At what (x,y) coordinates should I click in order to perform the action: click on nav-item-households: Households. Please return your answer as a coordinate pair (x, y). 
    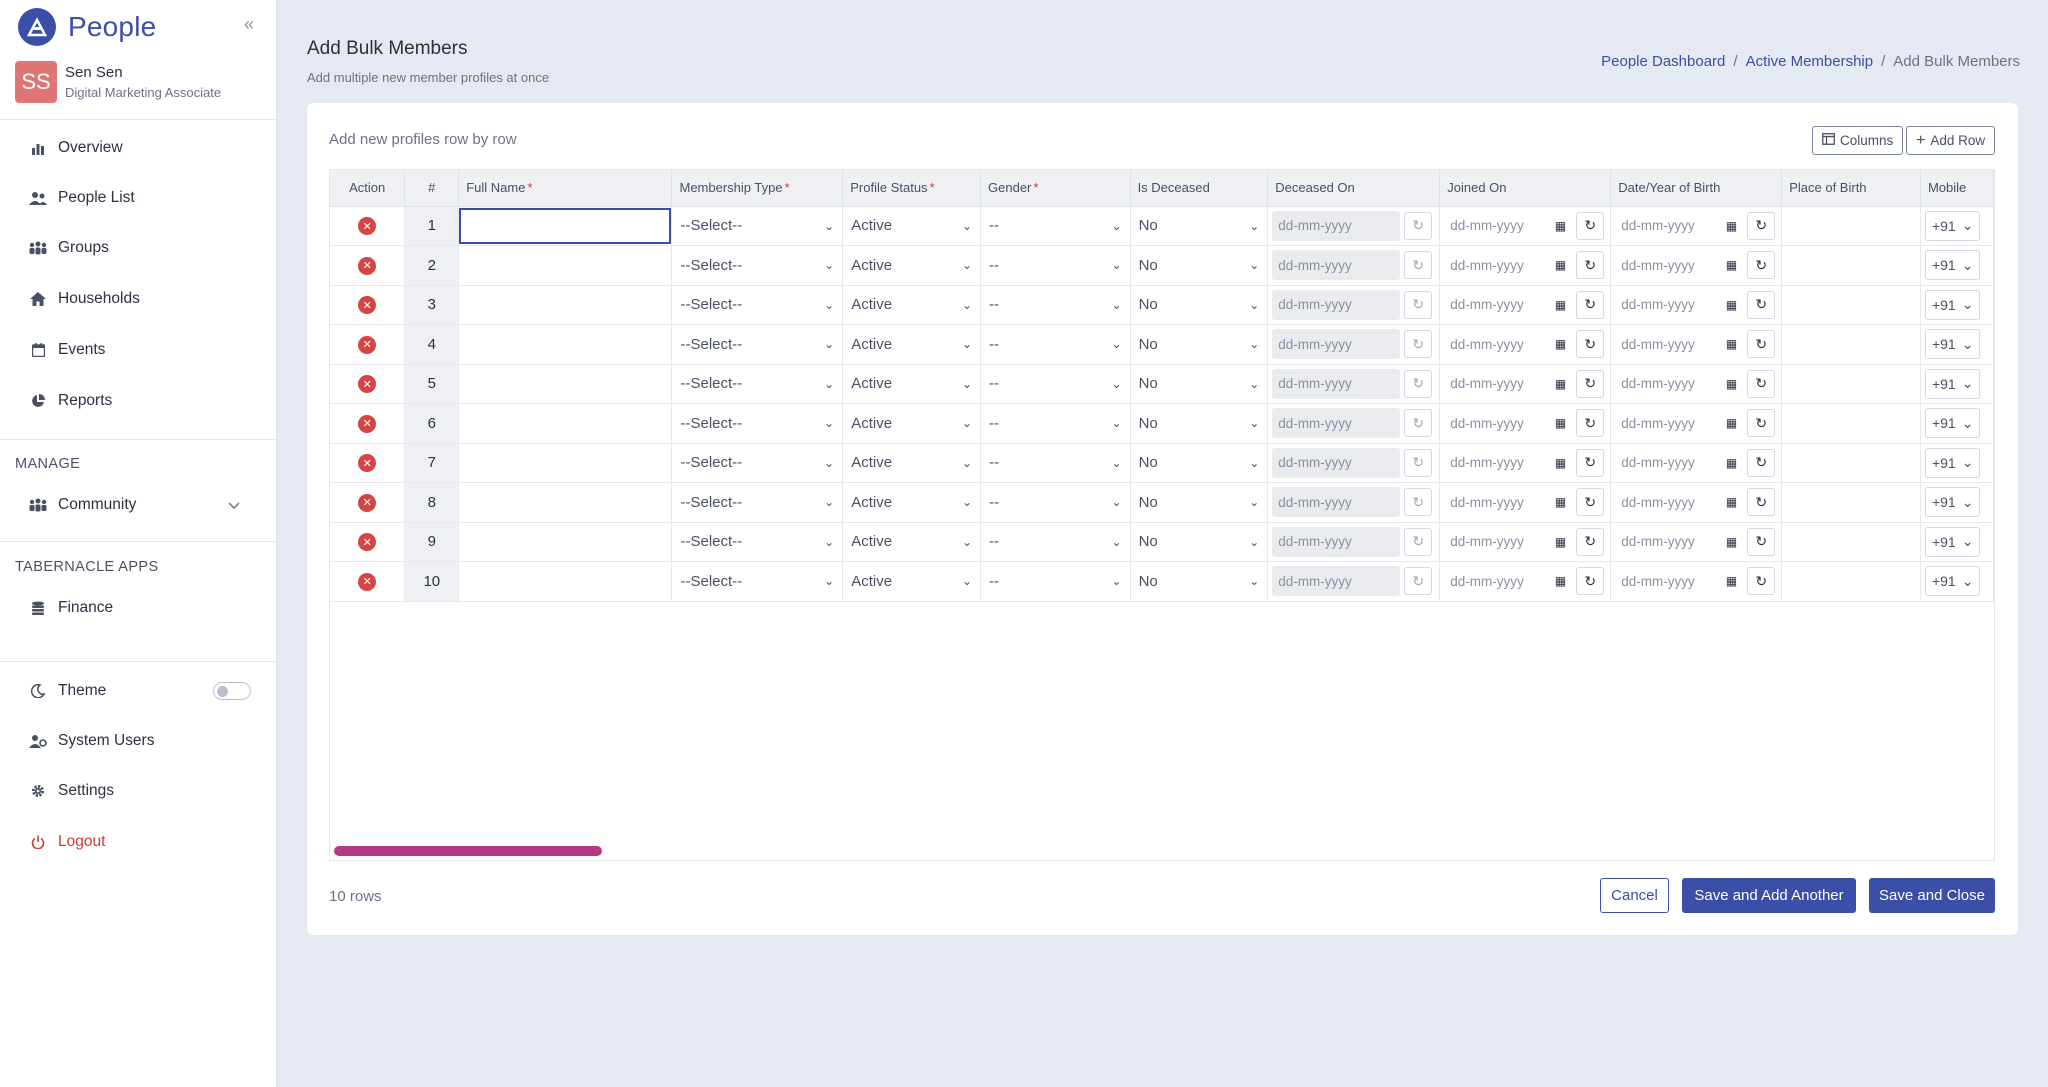
    Looking at the image, I should click on (138, 299).